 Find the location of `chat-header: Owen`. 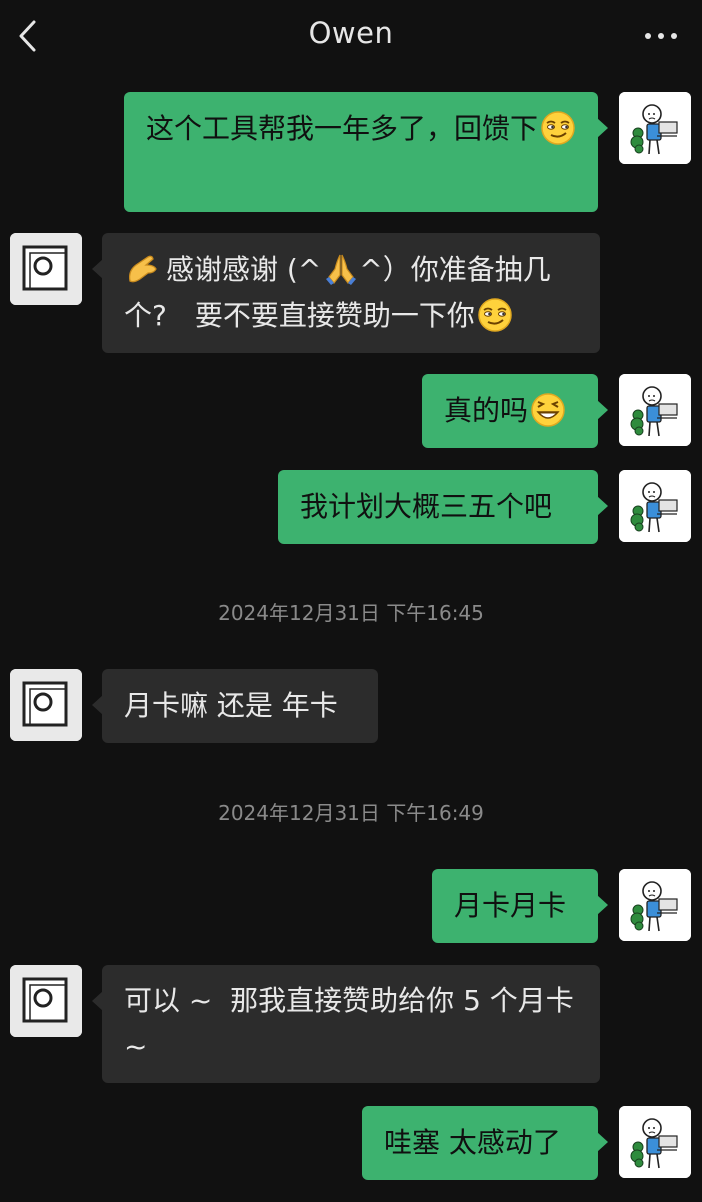

chat-header: Owen is located at coordinates (351, 36).